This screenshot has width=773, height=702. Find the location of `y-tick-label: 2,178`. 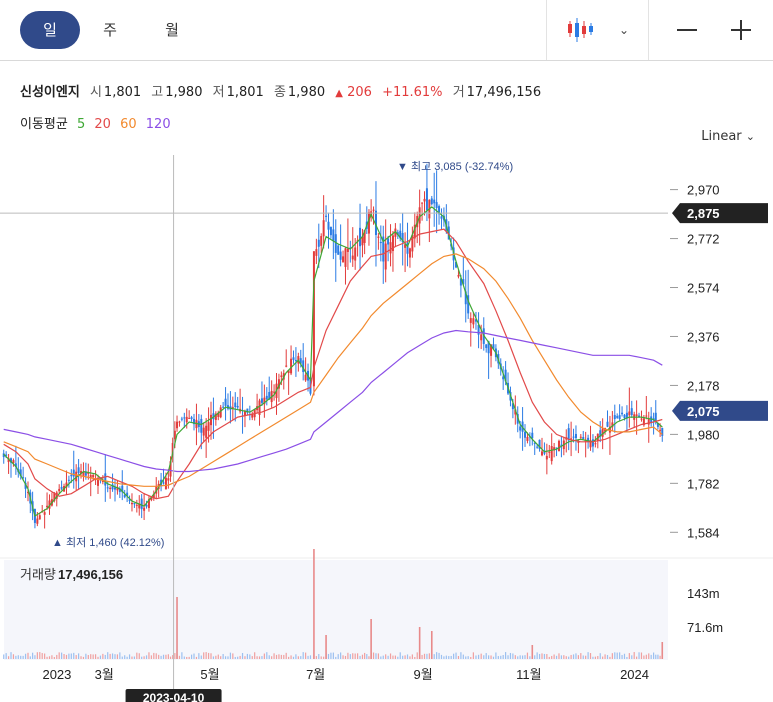

y-tick-label: 2,178 is located at coordinates (703, 385).